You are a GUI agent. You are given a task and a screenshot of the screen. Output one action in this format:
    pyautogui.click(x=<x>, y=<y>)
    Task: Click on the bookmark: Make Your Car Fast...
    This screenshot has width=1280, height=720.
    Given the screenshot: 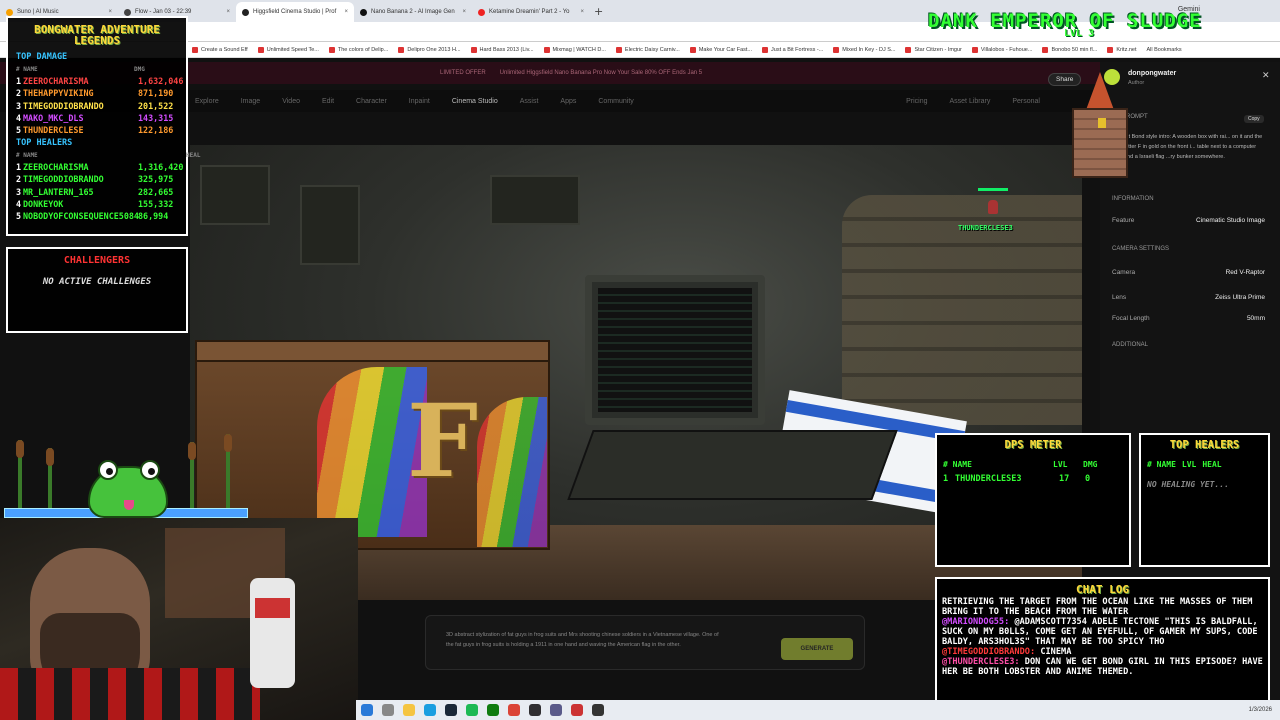 What is the action you would take?
    pyautogui.click(x=720, y=49)
    